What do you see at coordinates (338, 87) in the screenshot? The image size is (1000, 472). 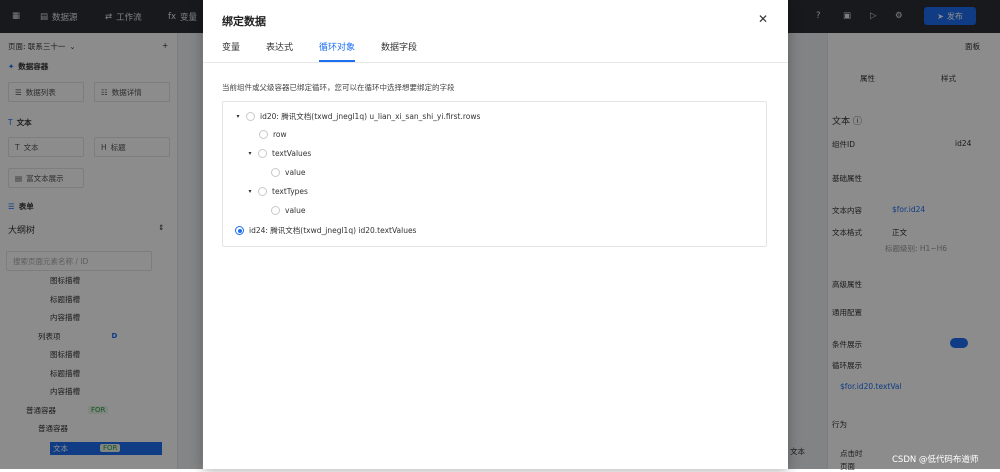 I see `loop-hint-text: 当前组件或父级容器已绑定循环，您可以在循环中选择想要绑定的字段` at bounding box center [338, 87].